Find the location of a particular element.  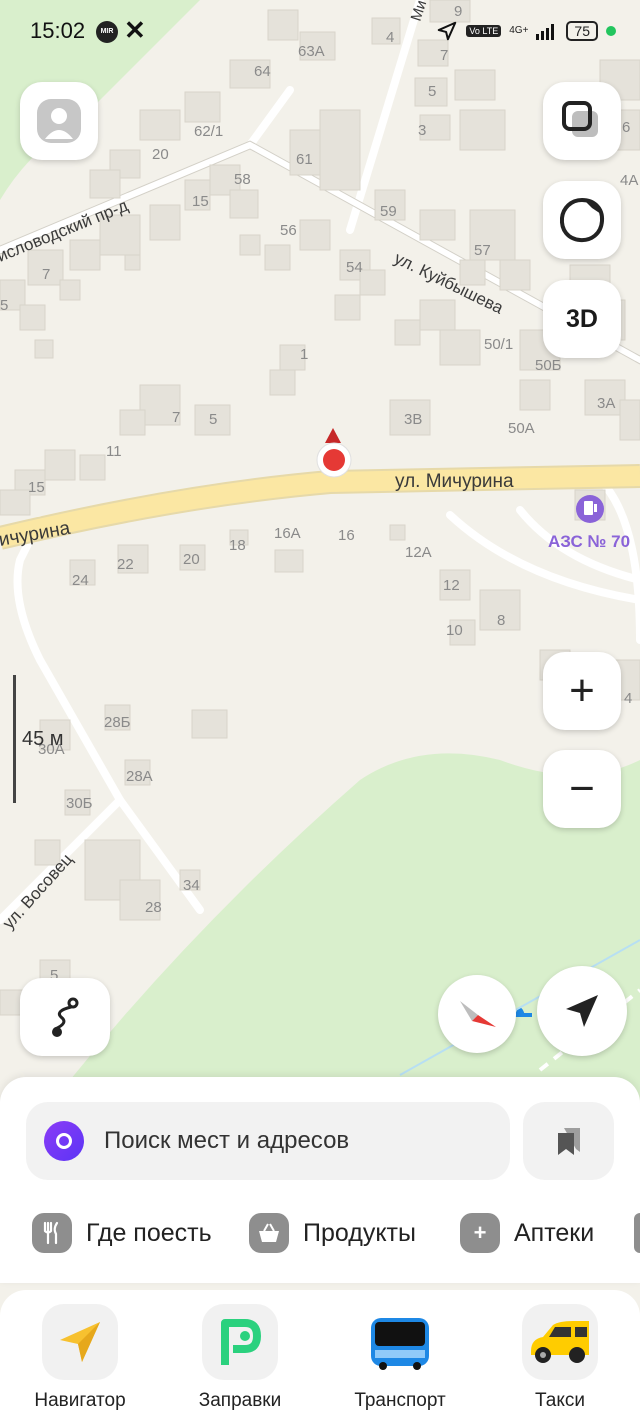

nav-navigator: Навигатор is located at coordinates (80, 1358).